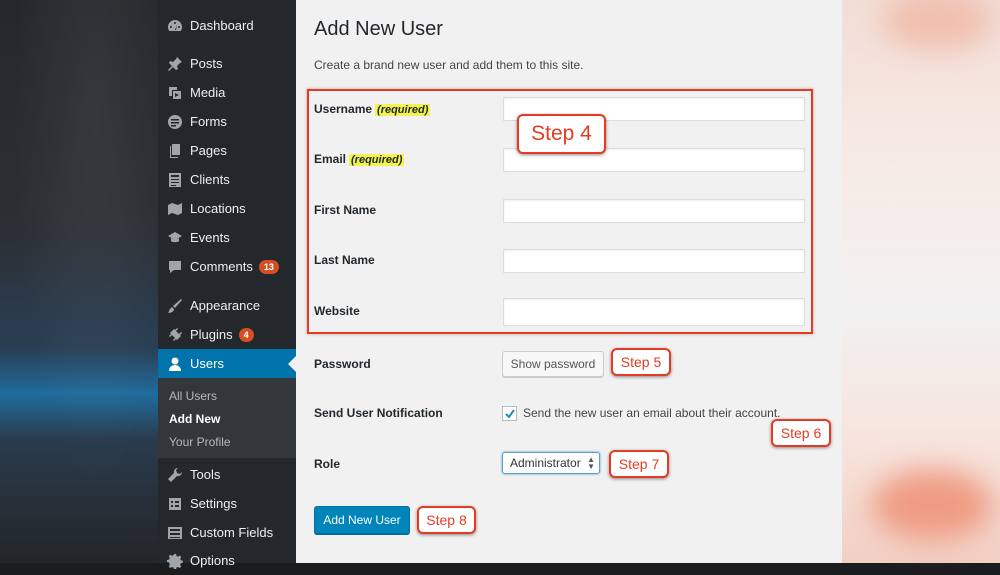 The width and height of the screenshot is (1000, 575). Describe the element at coordinates (175, 561) in the screenshot. I see `gear-icon` at that location.